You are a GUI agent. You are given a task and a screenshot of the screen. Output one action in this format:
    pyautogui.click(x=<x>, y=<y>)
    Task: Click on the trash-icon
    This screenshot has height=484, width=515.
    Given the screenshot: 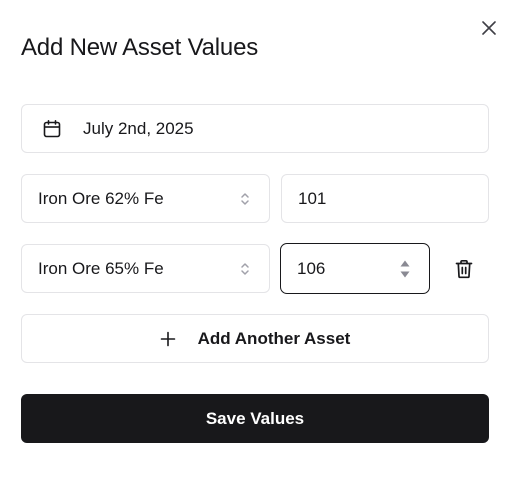 What is the action you would take?
    pyautogui.click(x=464, y=269)
    